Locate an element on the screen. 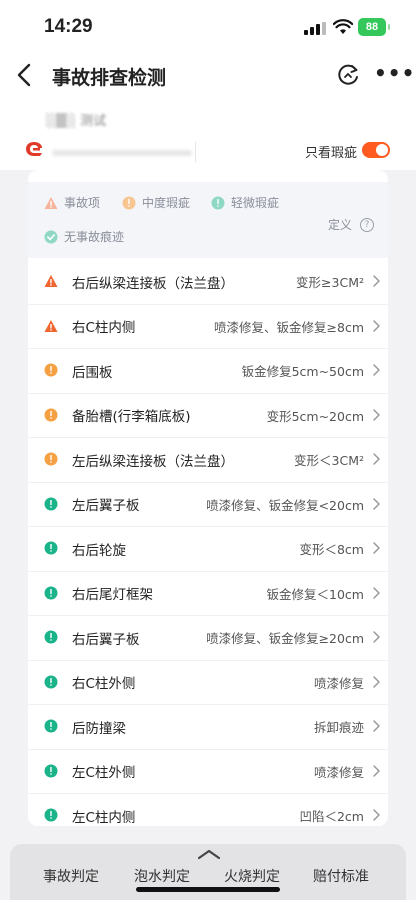 The height and width of the screenshot is (900, 416). item-name: 右后纵梁连接板（法兰盘） is located at coordinates (153, 283).